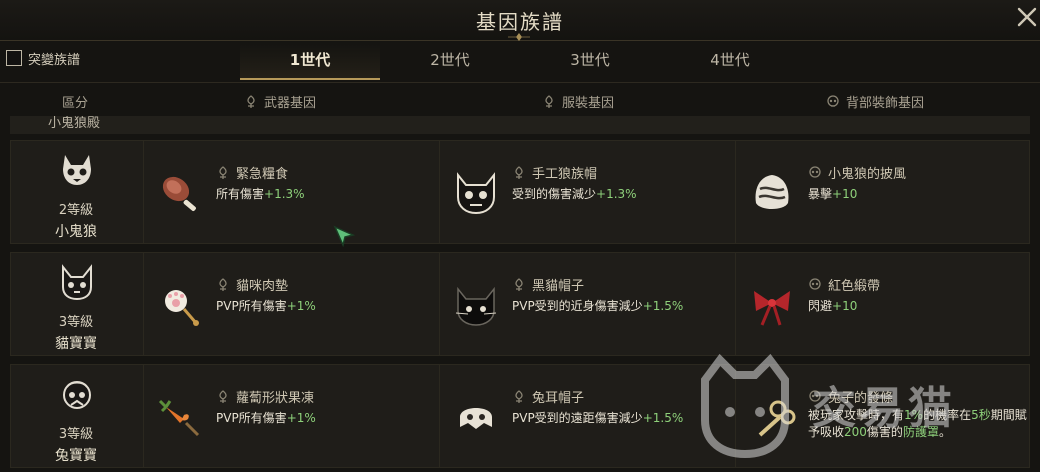 The image size is (1040, 472). I want to click on close-icon, so click(1027, 17).